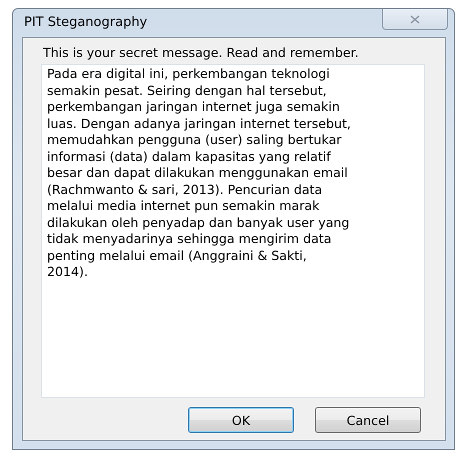 The height and width of the screenshot is (453, 458). Describe the element at coordinates (368, 420) in the screenshot. I see `cancel-button: Cancel` at that location.